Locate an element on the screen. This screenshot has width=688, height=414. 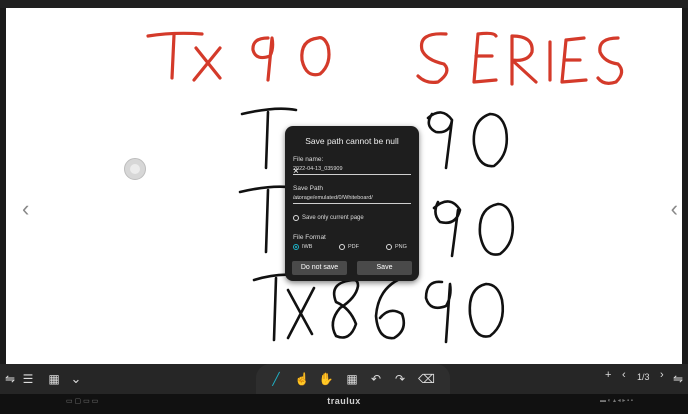
format-label: PNG is located at coordinates (401, 247).